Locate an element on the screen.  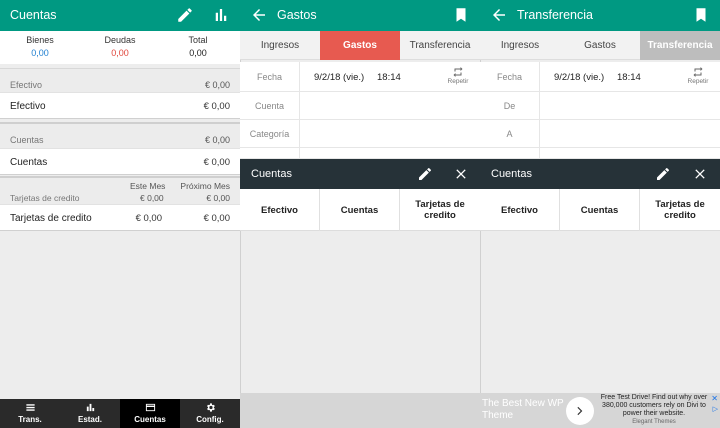
to-field-row: A is located at coordinates (600, 134).